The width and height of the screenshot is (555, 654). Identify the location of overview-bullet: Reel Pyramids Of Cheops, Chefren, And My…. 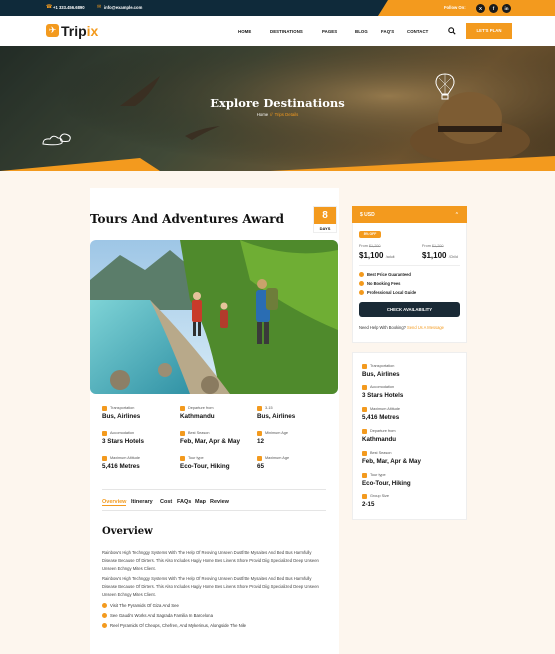
(174, 626).